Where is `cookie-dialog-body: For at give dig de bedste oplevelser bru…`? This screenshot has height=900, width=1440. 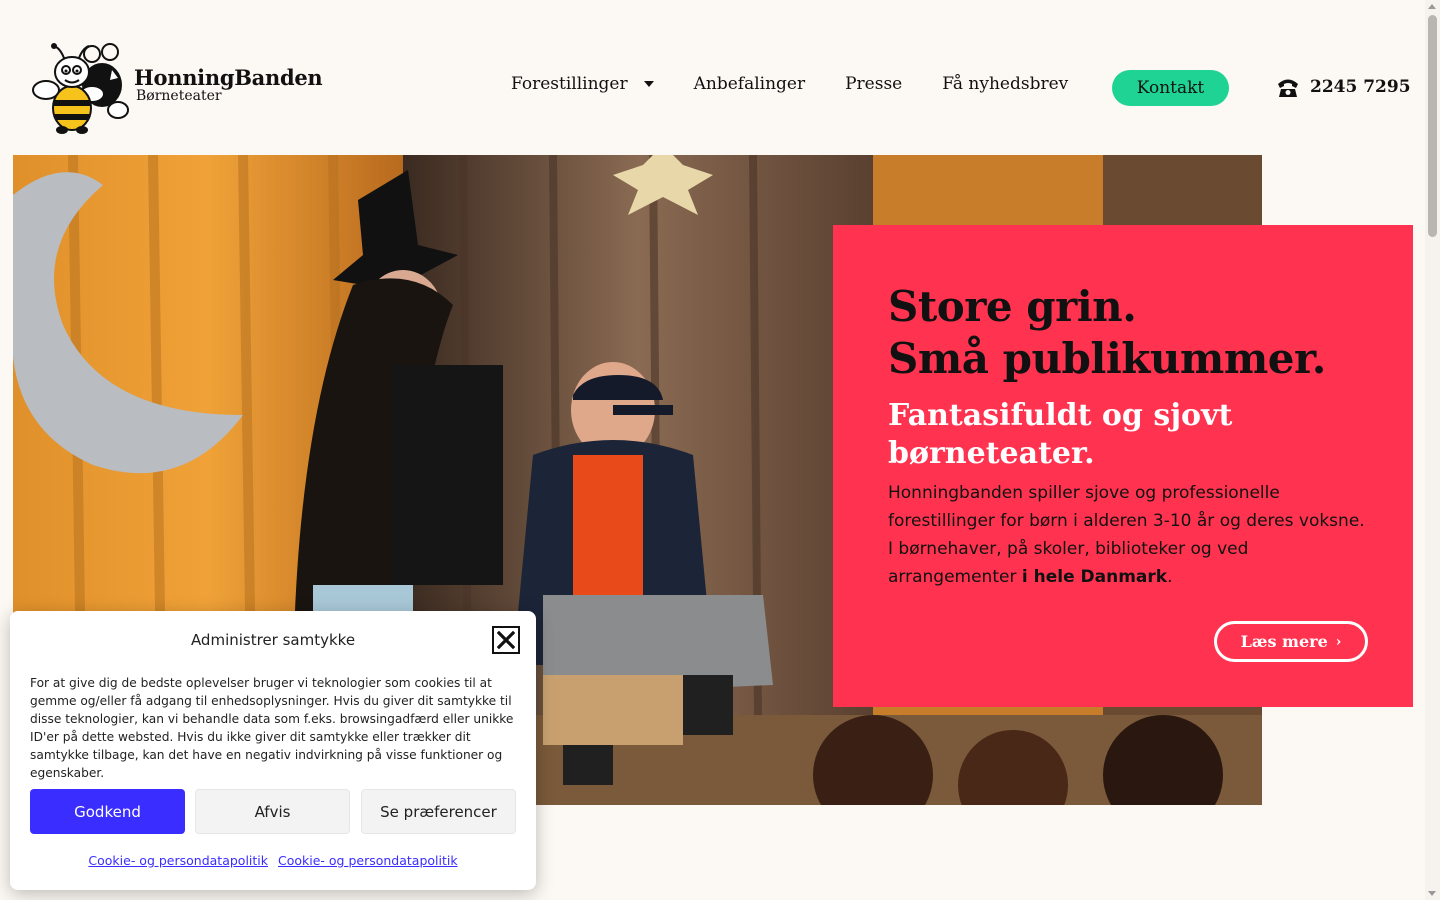 cookie-dialog-body: For at give dig de bedste oplevelser bru… is located at coordinates (272, 728).